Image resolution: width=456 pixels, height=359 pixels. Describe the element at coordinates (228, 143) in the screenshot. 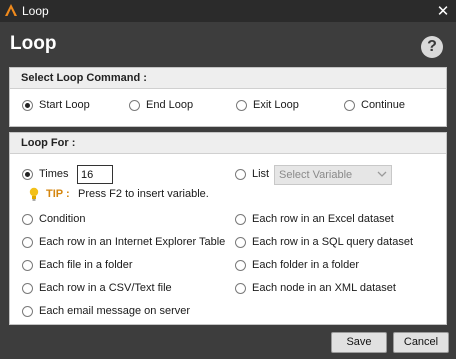

I see `loop-for-header: Loop For :` at that location.